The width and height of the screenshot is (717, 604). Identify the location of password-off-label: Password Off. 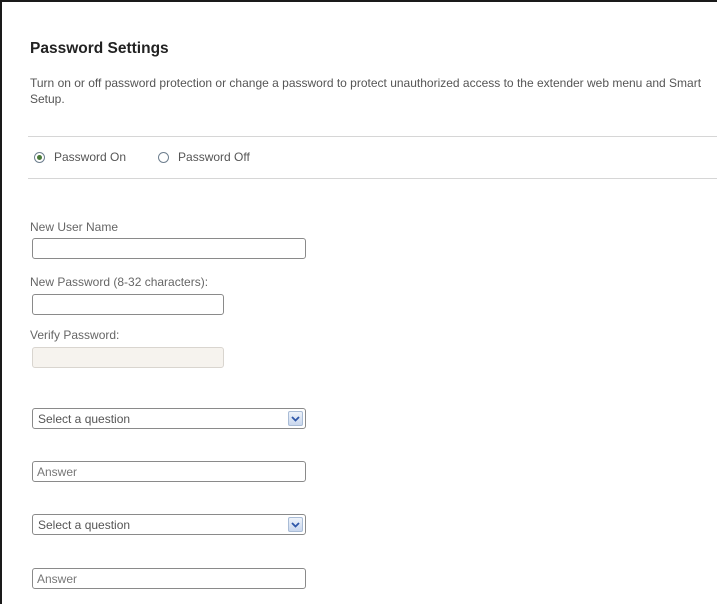
(214, 157).